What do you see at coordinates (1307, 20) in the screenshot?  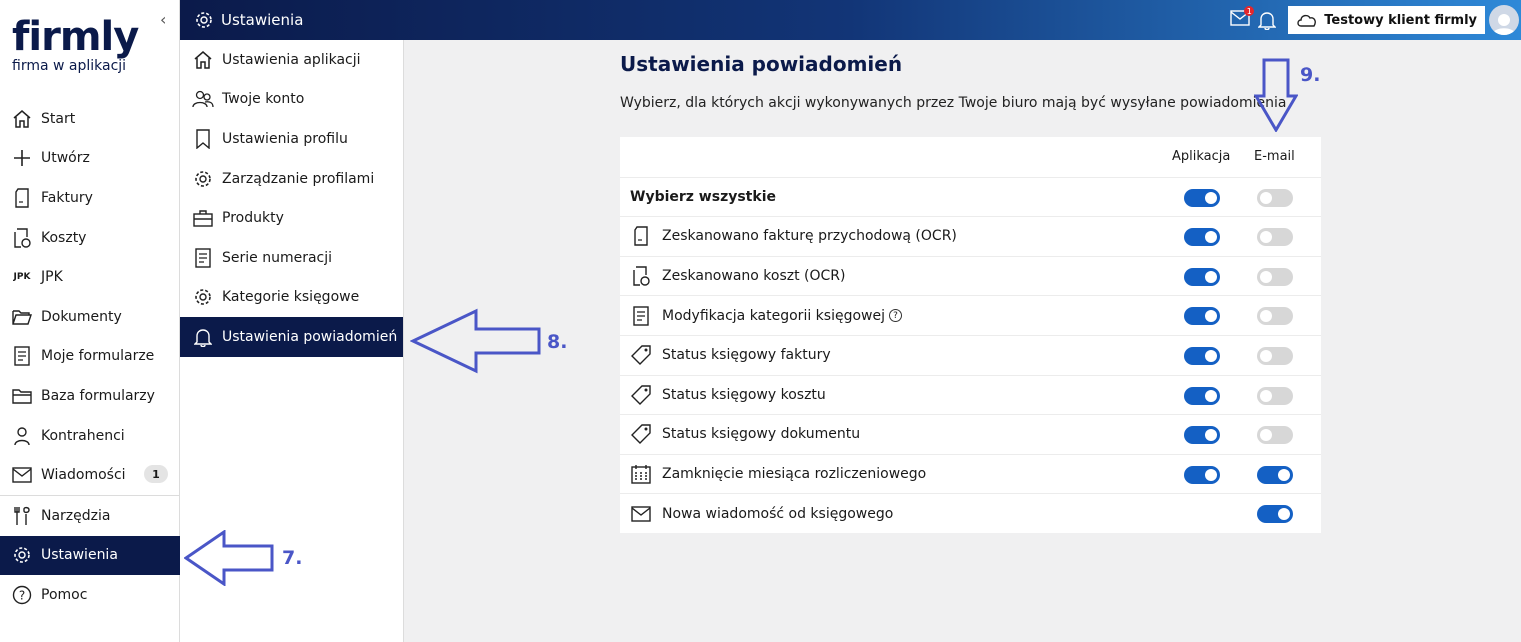 I see `cloud-icon` at bounding box center [1307, 20].